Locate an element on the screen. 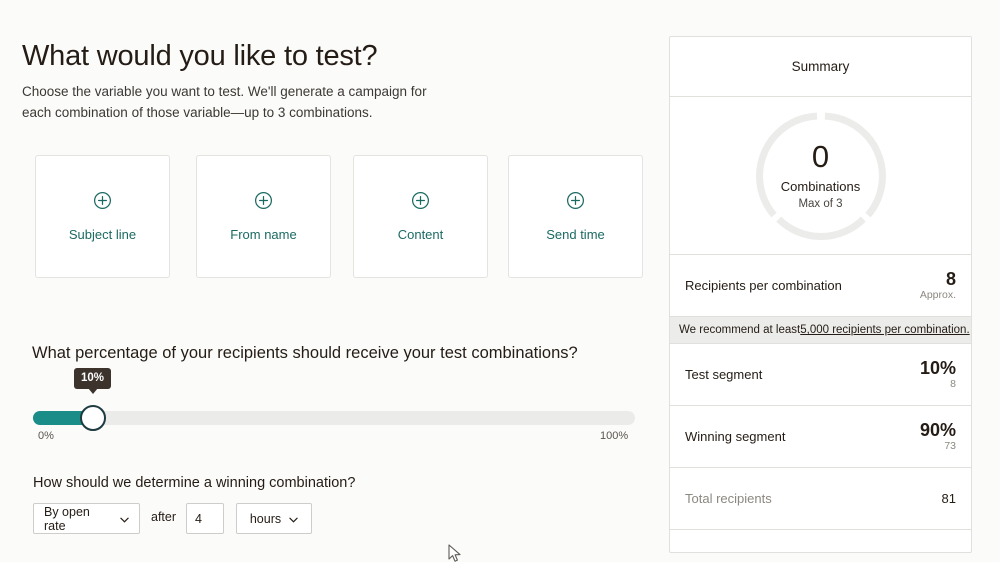 Image resolution: width=1000 pixels, height=562 pixels. summary-row-values: 8 Approx. is located at coordinates (937, 285).